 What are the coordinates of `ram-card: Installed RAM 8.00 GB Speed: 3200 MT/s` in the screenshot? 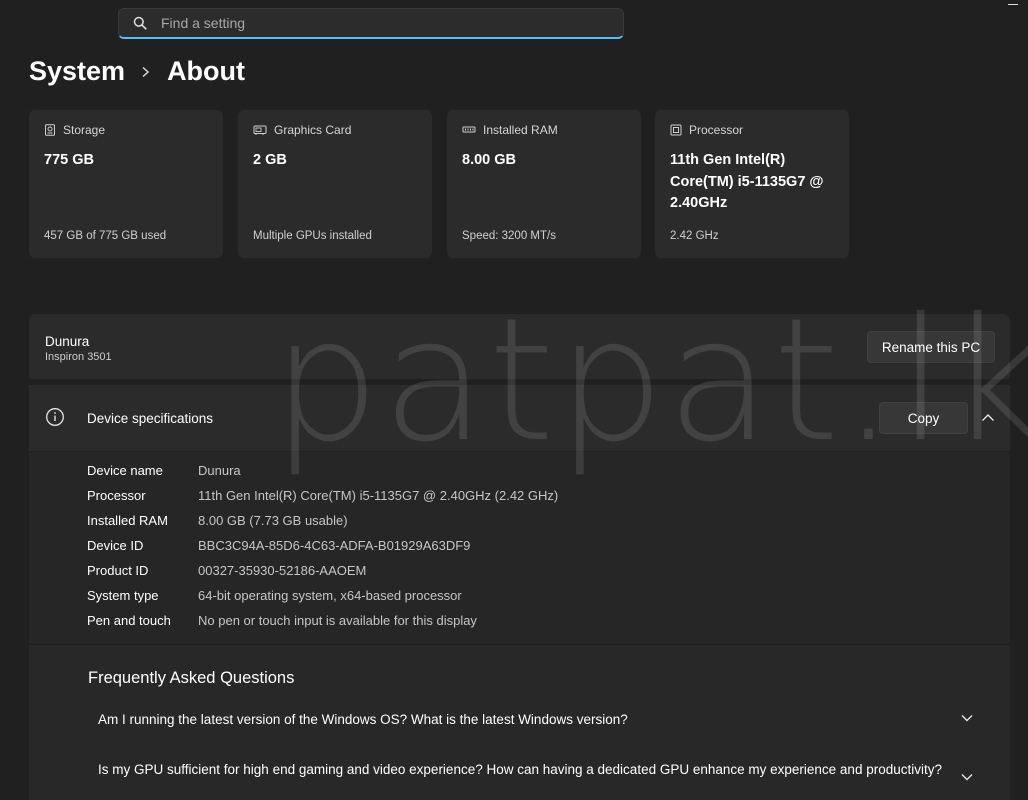 It's located at (544, 184).